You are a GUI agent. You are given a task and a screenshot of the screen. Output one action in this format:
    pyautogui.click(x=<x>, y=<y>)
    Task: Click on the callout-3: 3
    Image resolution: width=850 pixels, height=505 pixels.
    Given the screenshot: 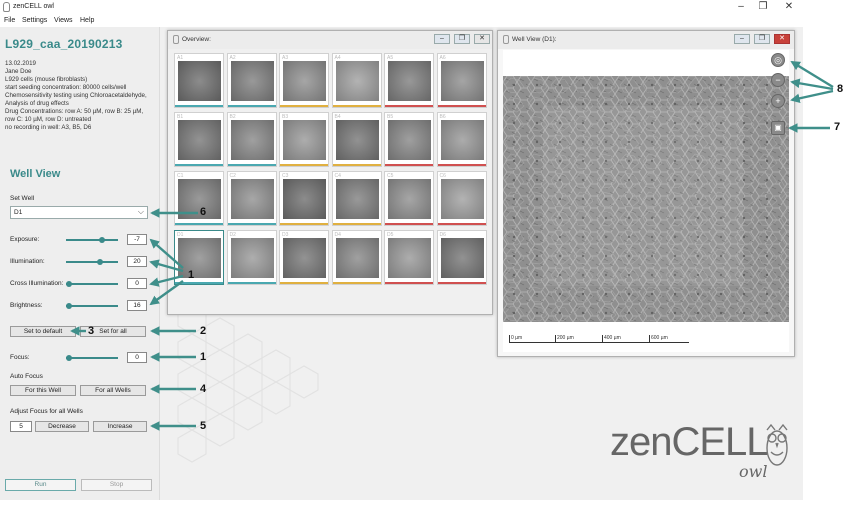 What is the action you would take?
    pyautogui.click(x=91, y=331)
    